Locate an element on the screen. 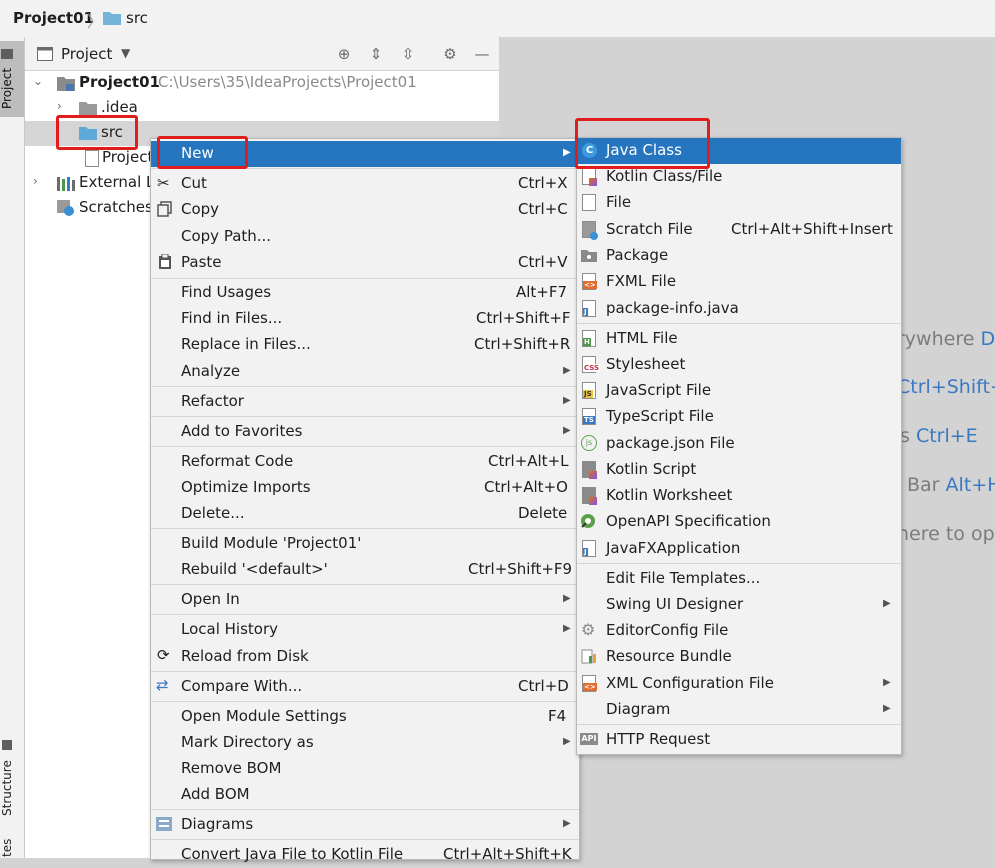  menu-item-open-module-settings: Open Module Settings F4 is located at coordinates (365, 717).